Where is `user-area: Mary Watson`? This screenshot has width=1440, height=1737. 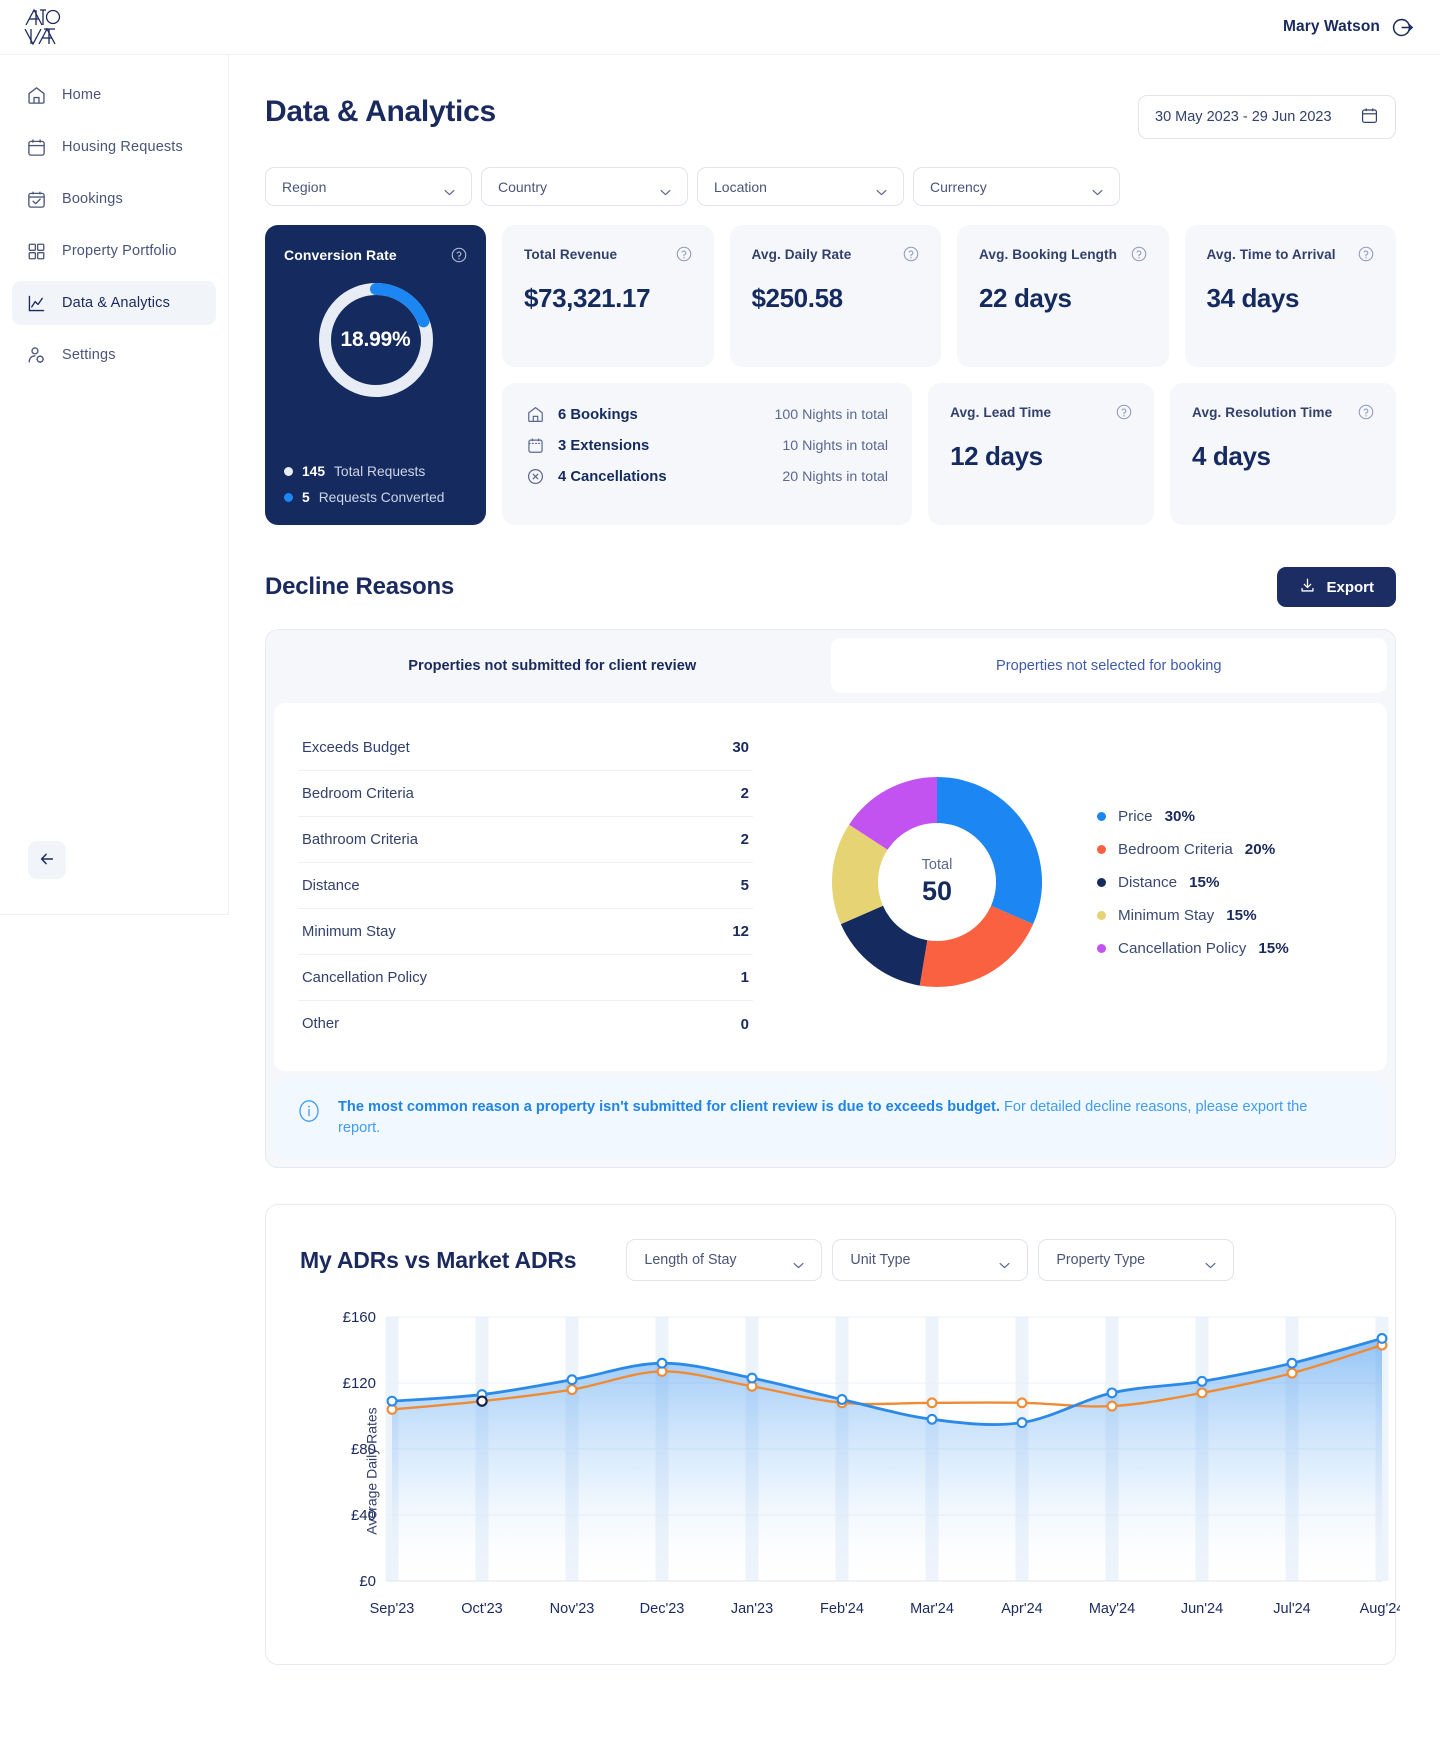 user-area: Mary Watson is located at coordinates (1348, 27).